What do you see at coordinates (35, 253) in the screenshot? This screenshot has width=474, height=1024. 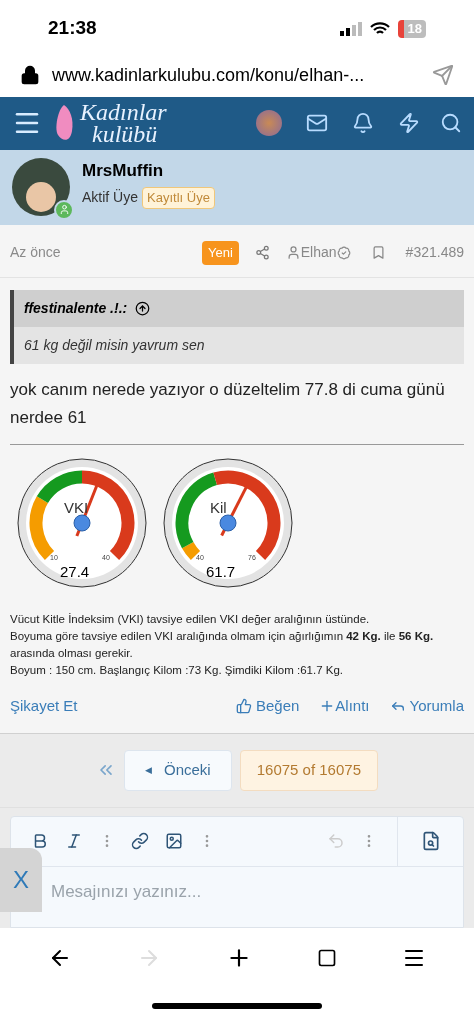 I see `post-time: Az önce` at bounding box center [35, 253].